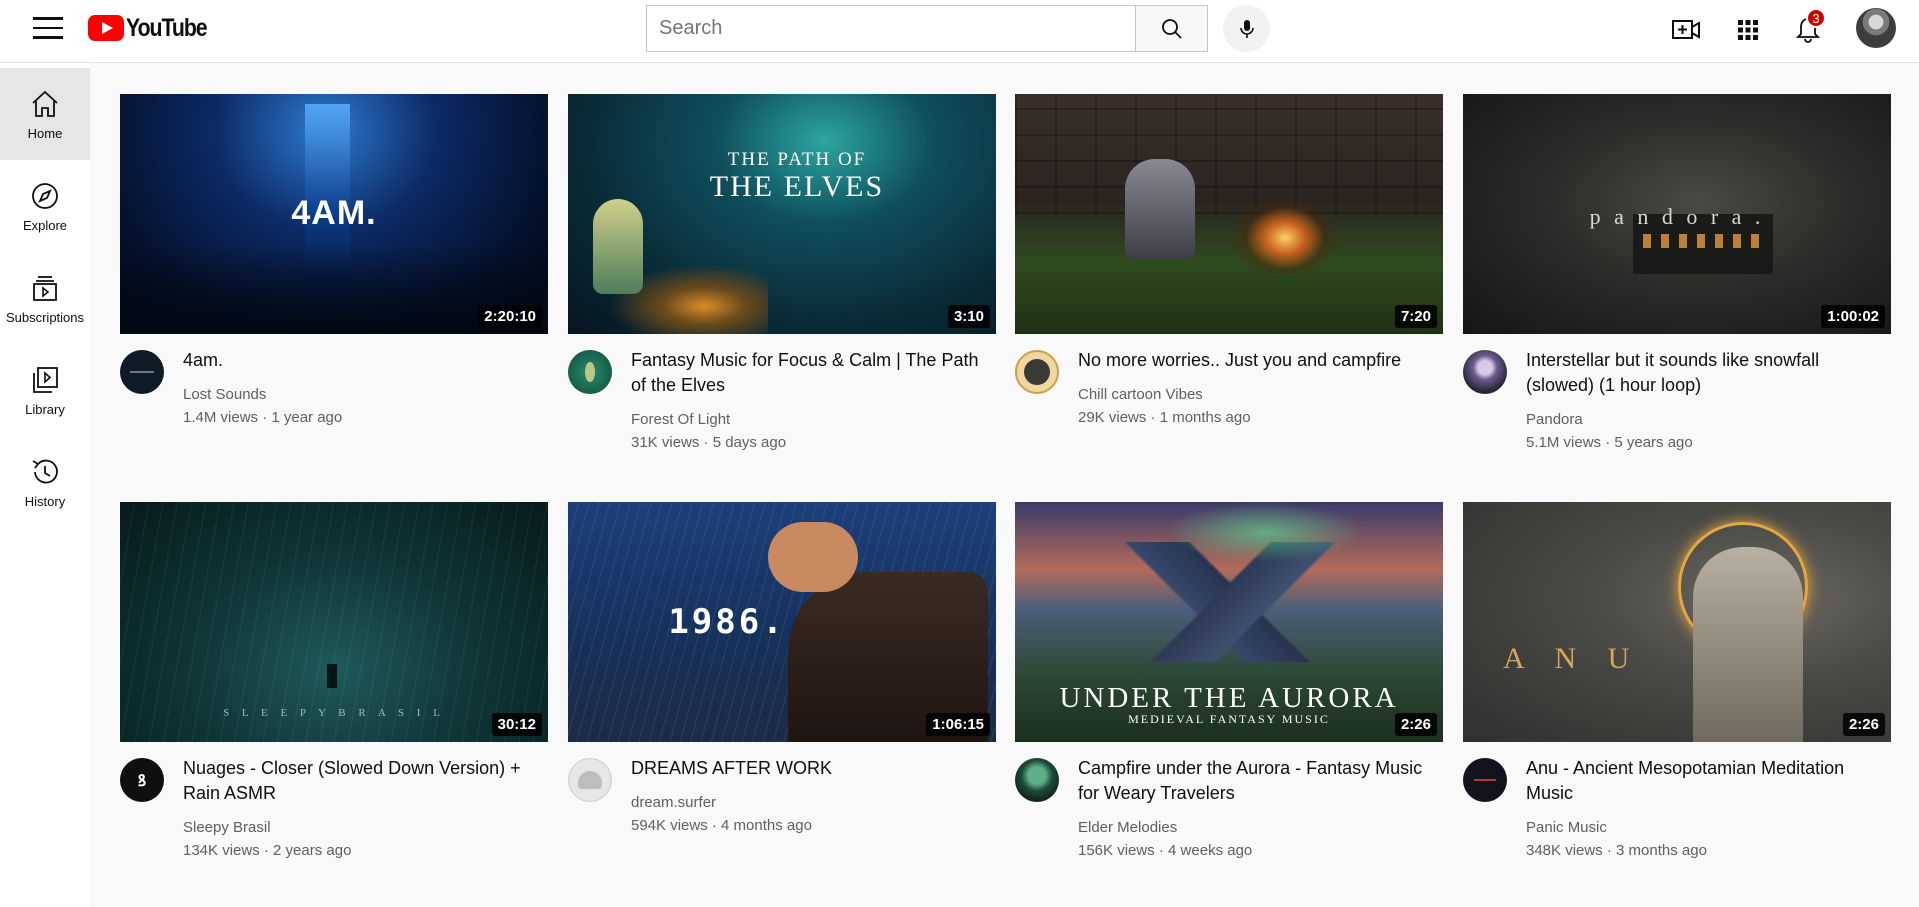 This screenshot has height=907, width=1919. I want to click on video-meta: 29K views · 1 months ago, so click(1164, 417).